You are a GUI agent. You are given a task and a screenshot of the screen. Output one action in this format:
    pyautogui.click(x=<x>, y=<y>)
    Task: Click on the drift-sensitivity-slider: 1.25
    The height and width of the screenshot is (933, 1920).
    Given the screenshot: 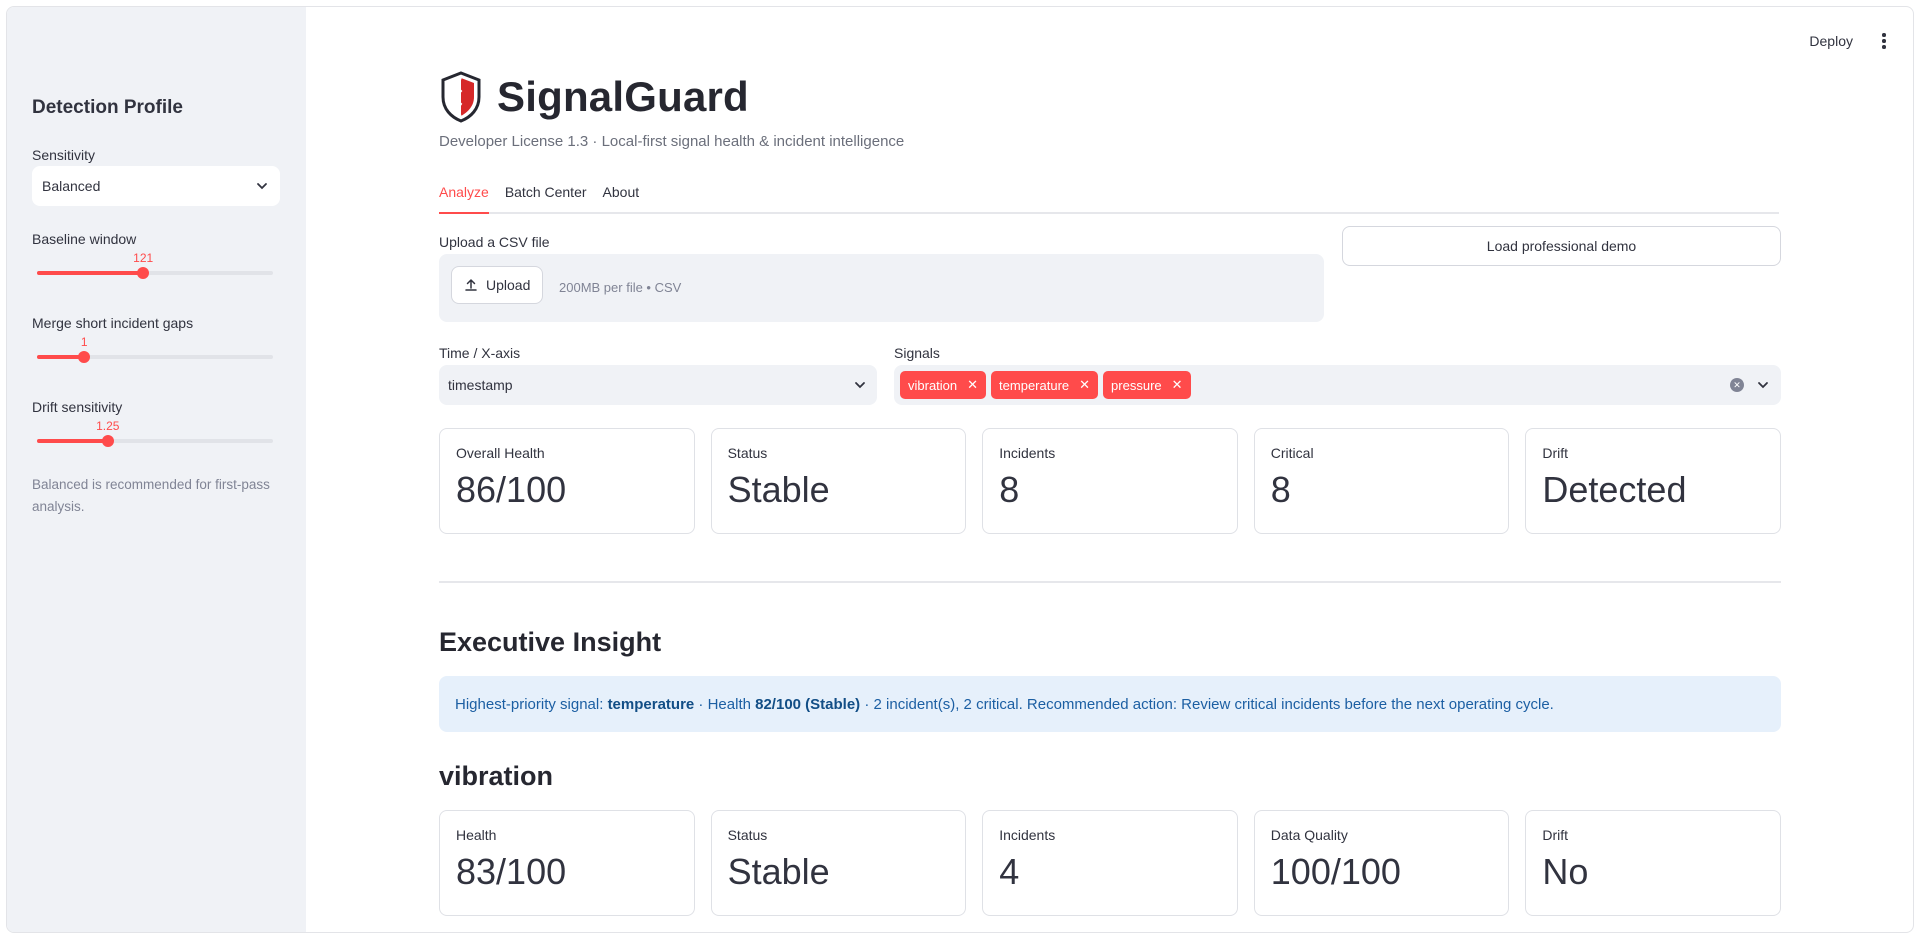 What is the action you would take?
    pyautogui.click(x=155, y=434)
    